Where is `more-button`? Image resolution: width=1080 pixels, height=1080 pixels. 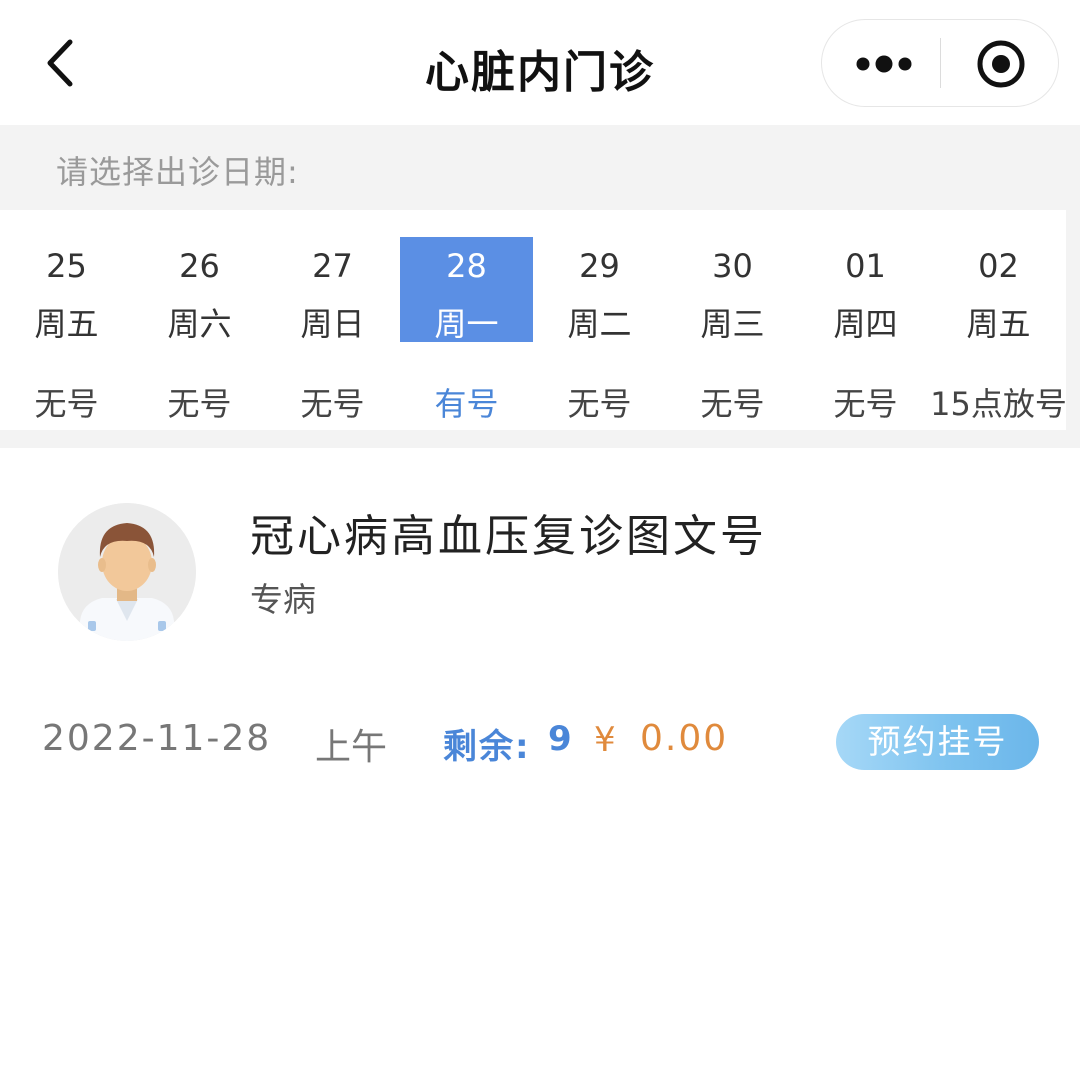 more-button is located at coordinates (881, 63).